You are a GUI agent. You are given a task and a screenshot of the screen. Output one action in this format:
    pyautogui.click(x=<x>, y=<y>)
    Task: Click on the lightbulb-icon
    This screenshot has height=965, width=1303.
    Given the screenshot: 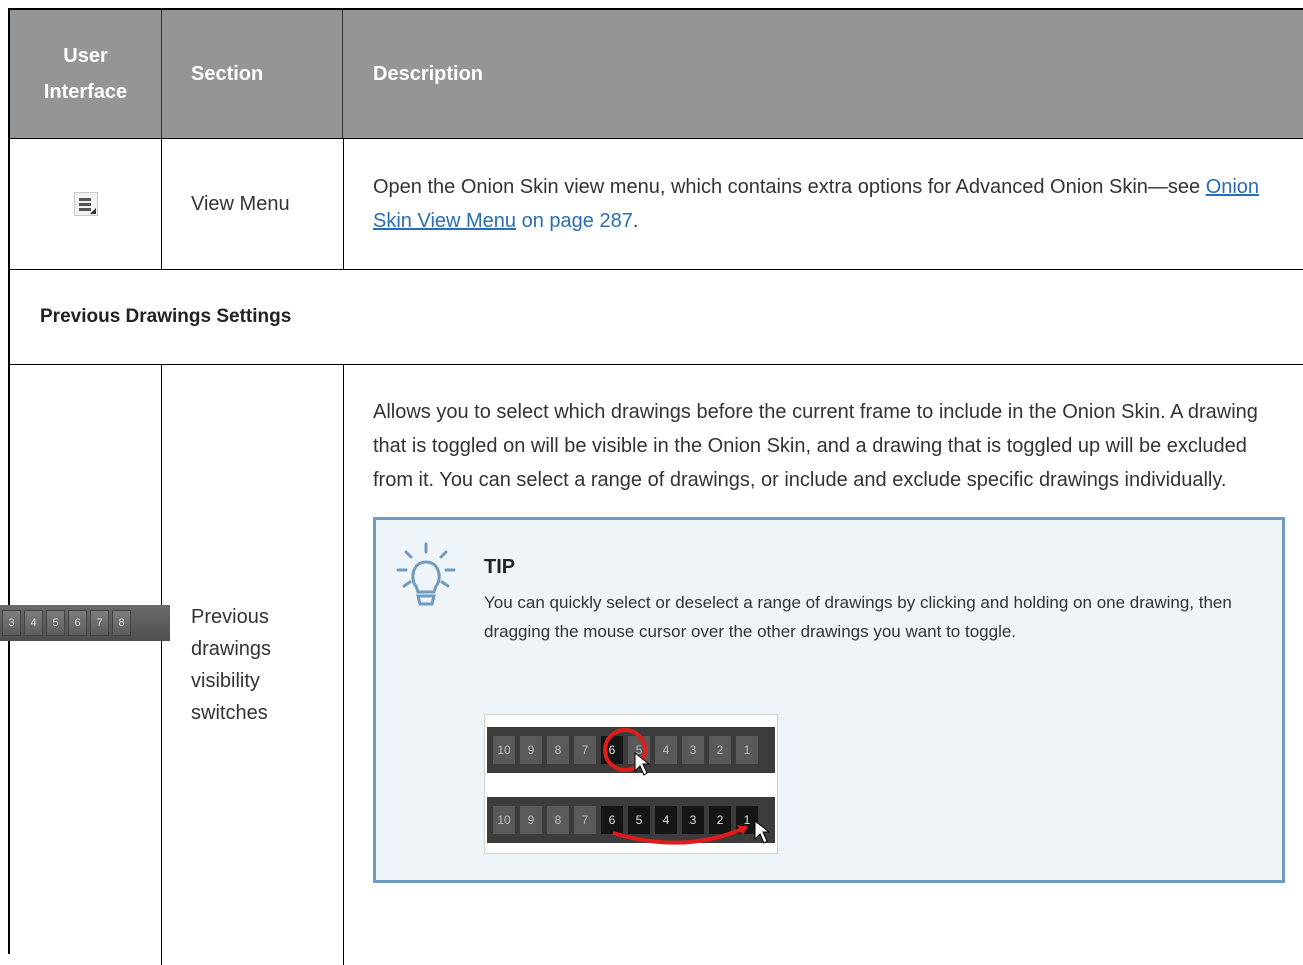 What is the action you would take?
    pyautogui.click(x=426, y=583)
    